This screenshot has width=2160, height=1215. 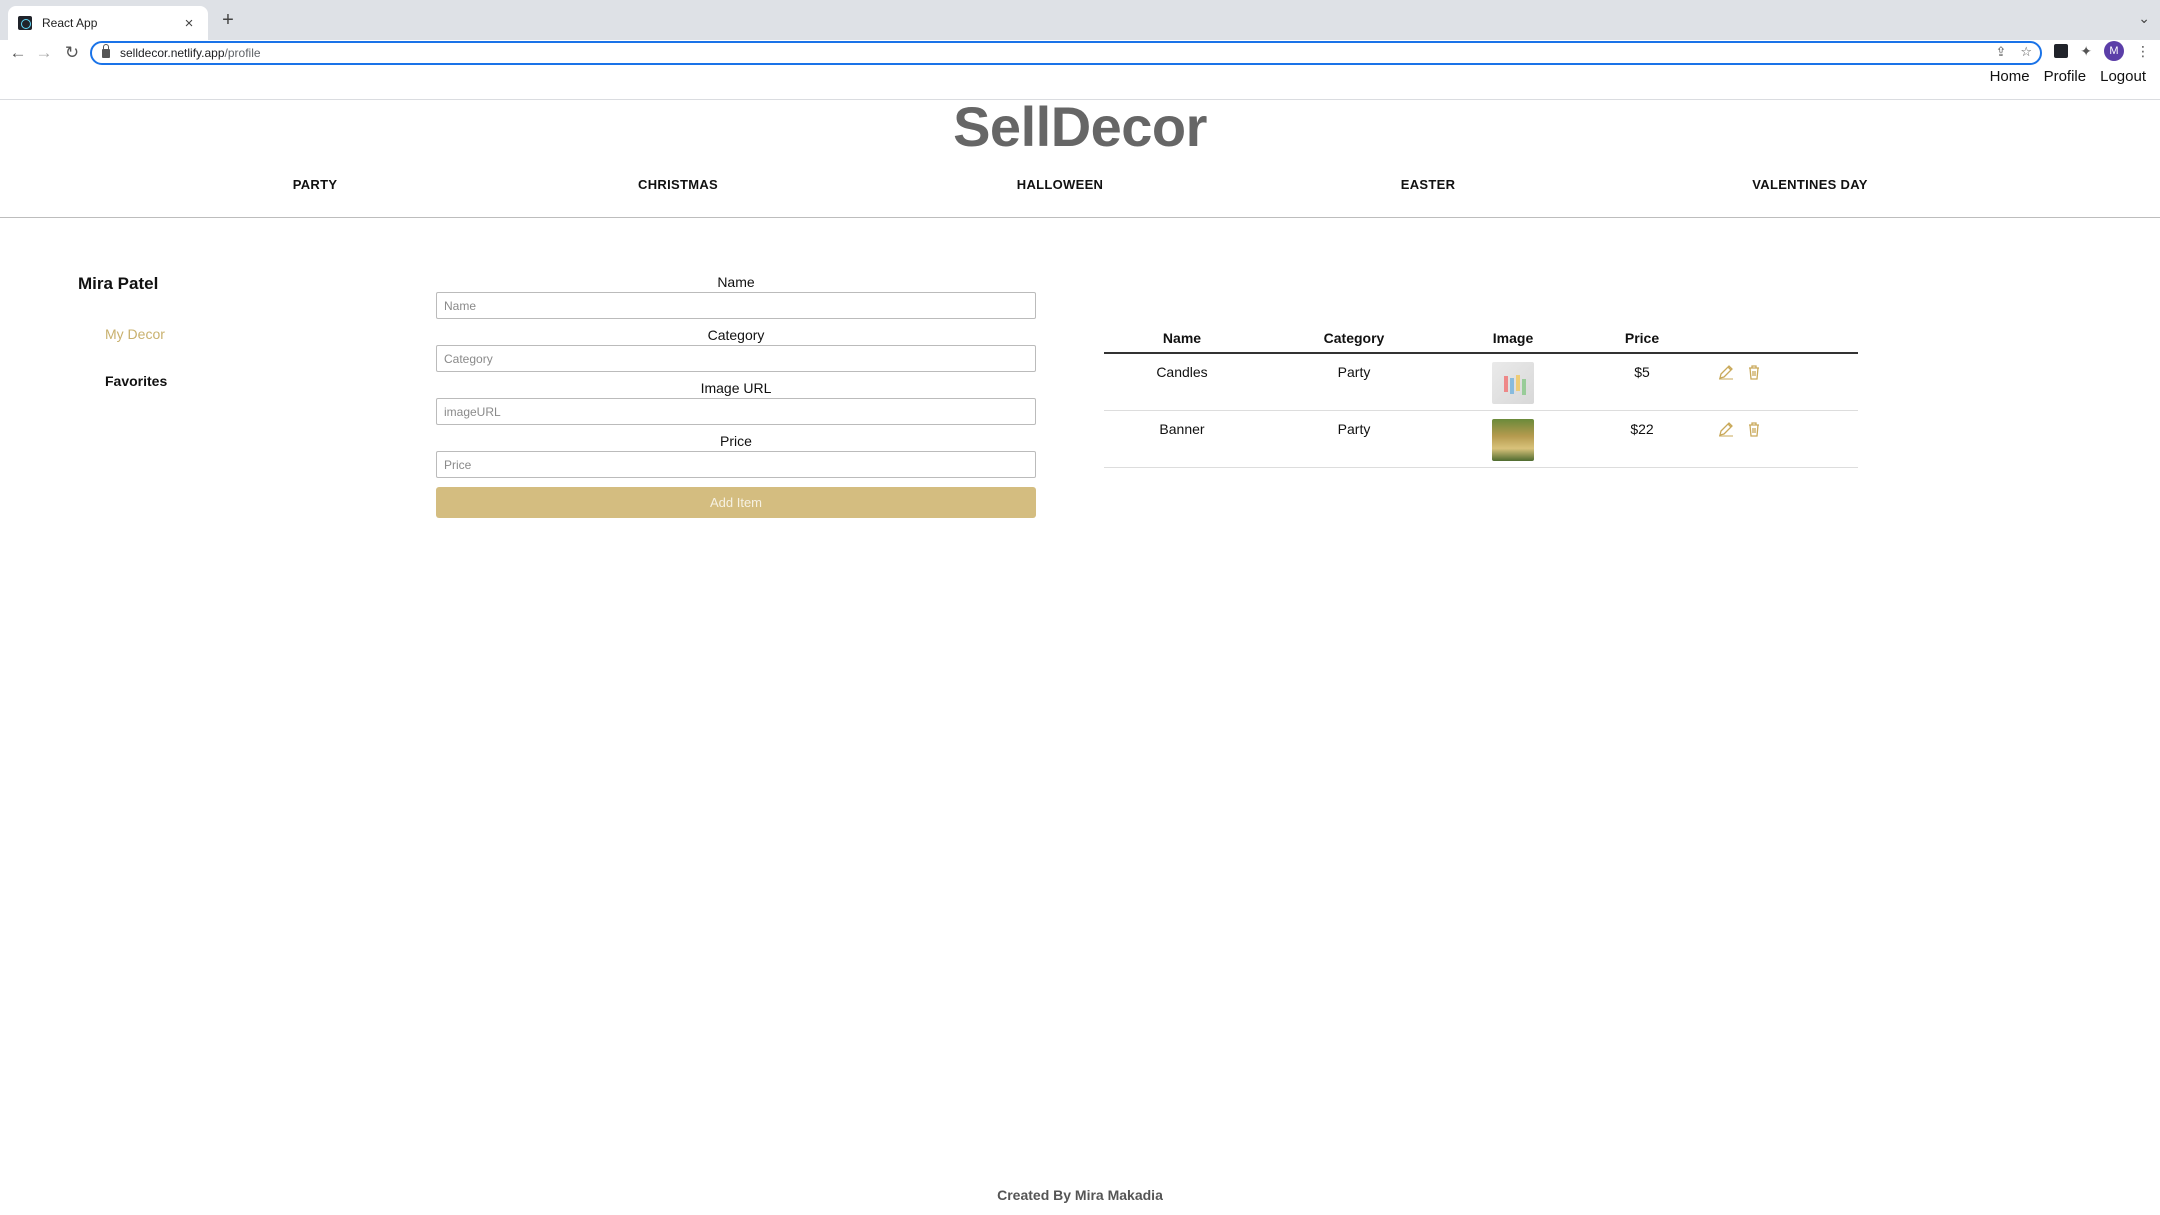 What do you see at coordinates (736, 502) in the screenshot?
I see `add-item-button: Add Item` at bounding box center [736, 502].